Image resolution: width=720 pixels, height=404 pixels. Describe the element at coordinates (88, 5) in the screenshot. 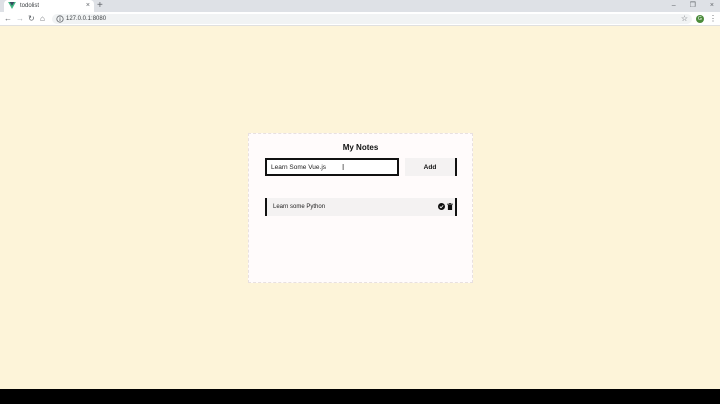

I see `tab-close-icon: ×` at that location.